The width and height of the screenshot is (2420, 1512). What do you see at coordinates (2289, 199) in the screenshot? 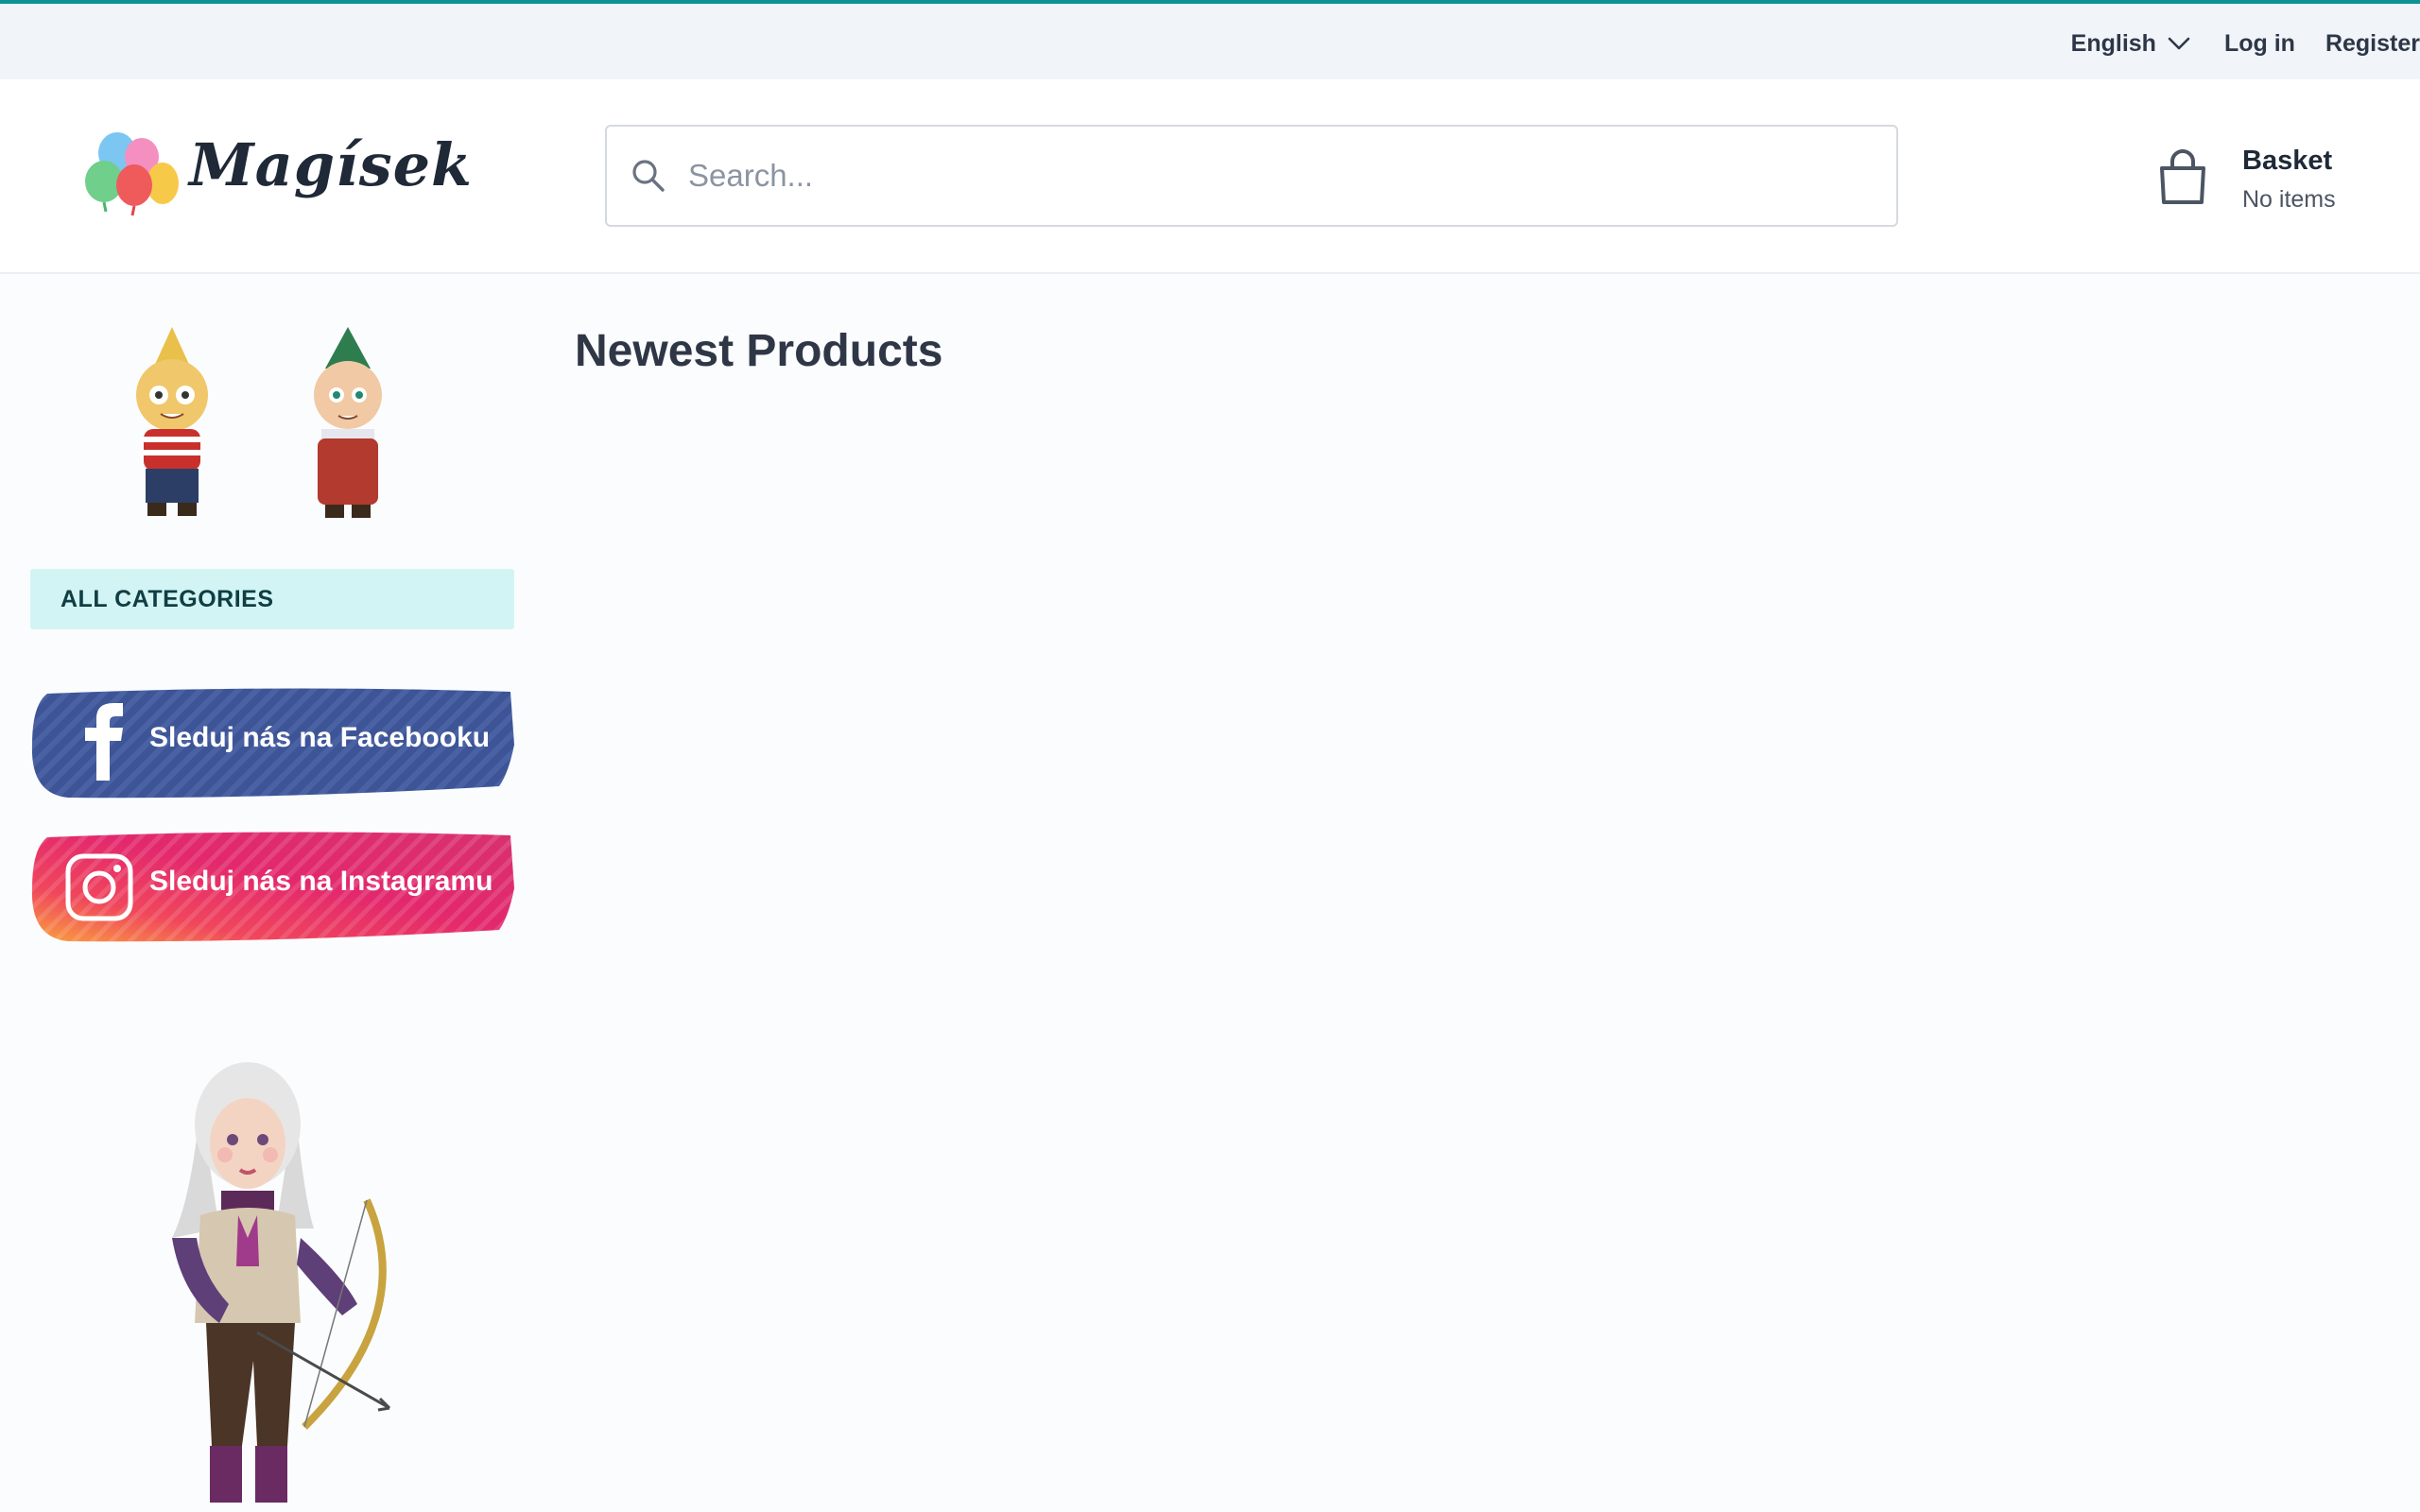
I see `basket-status: No items` at bounding box center [2289, 199].